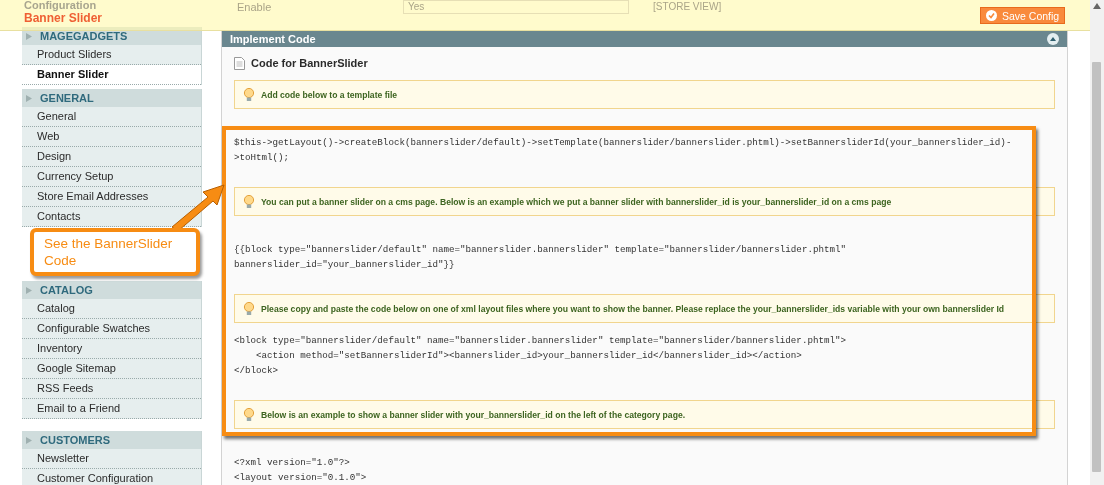  What do you see at coordinates (111, 117) in the screenshot?
I see `sidebar-item: General` at bounding box center [111, 117].